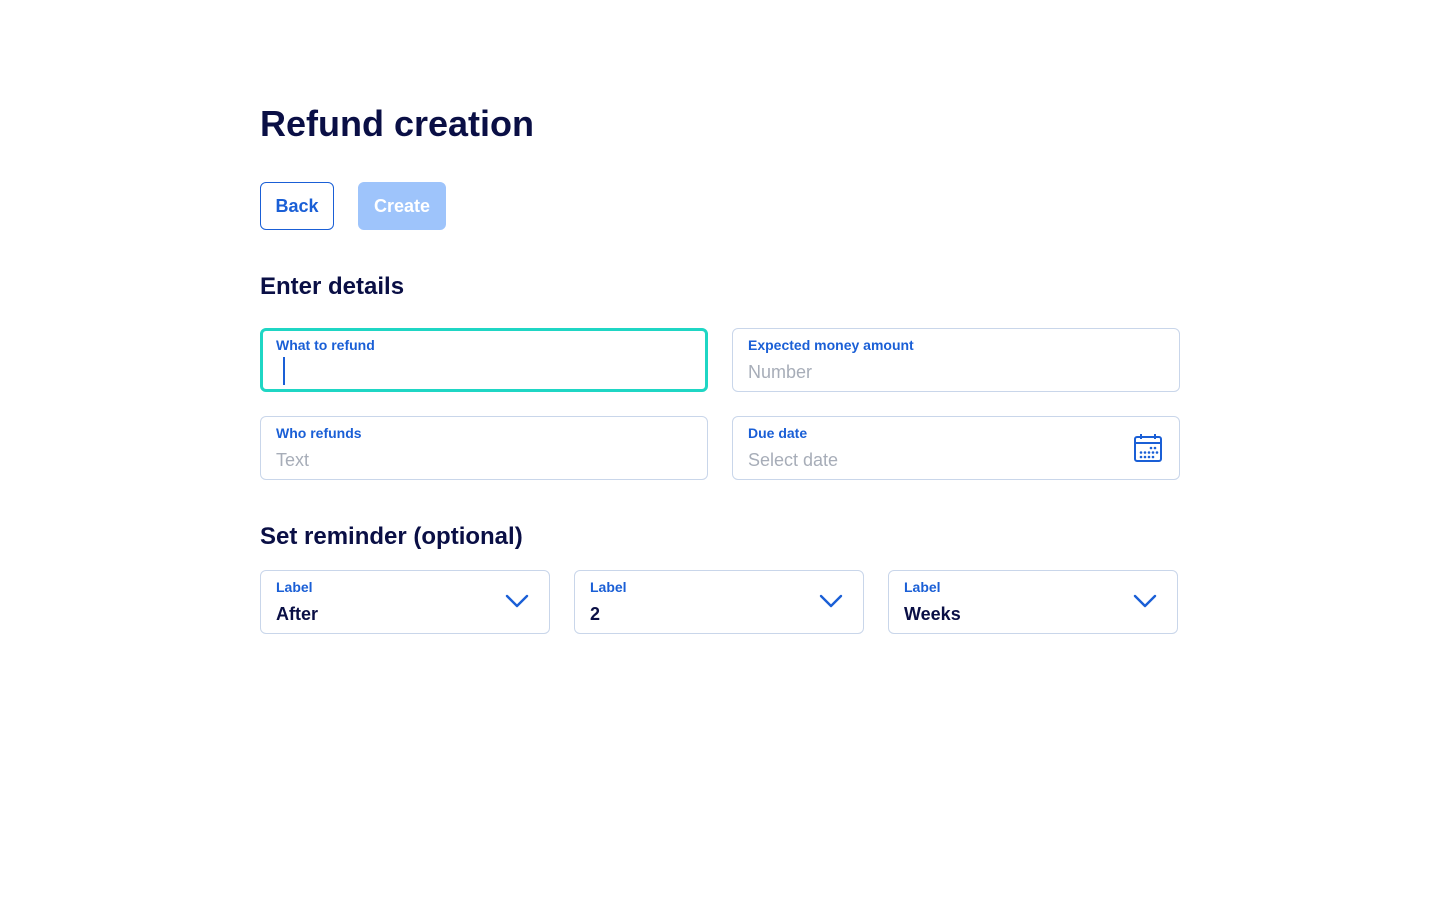 This screenshot has width=1440, height=900. I want to click on form-actions: Back Create, so click(353, 206).